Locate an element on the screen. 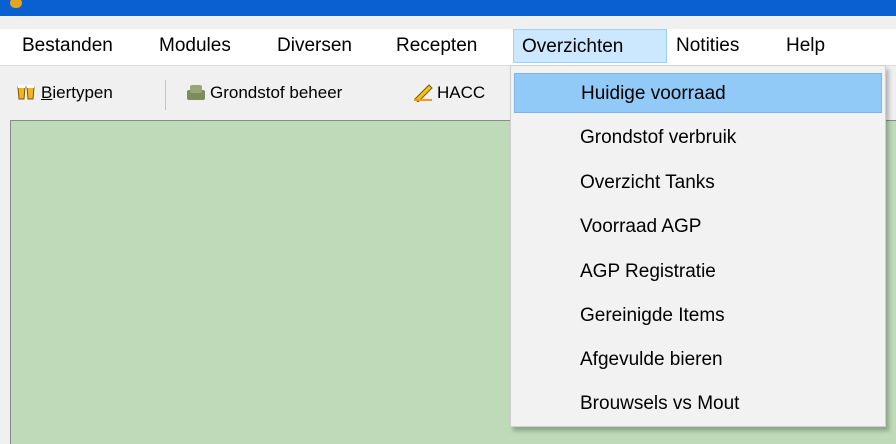  menu-item-voorraad-agp: Voorraad AGP is located at coordinates (698, 227).